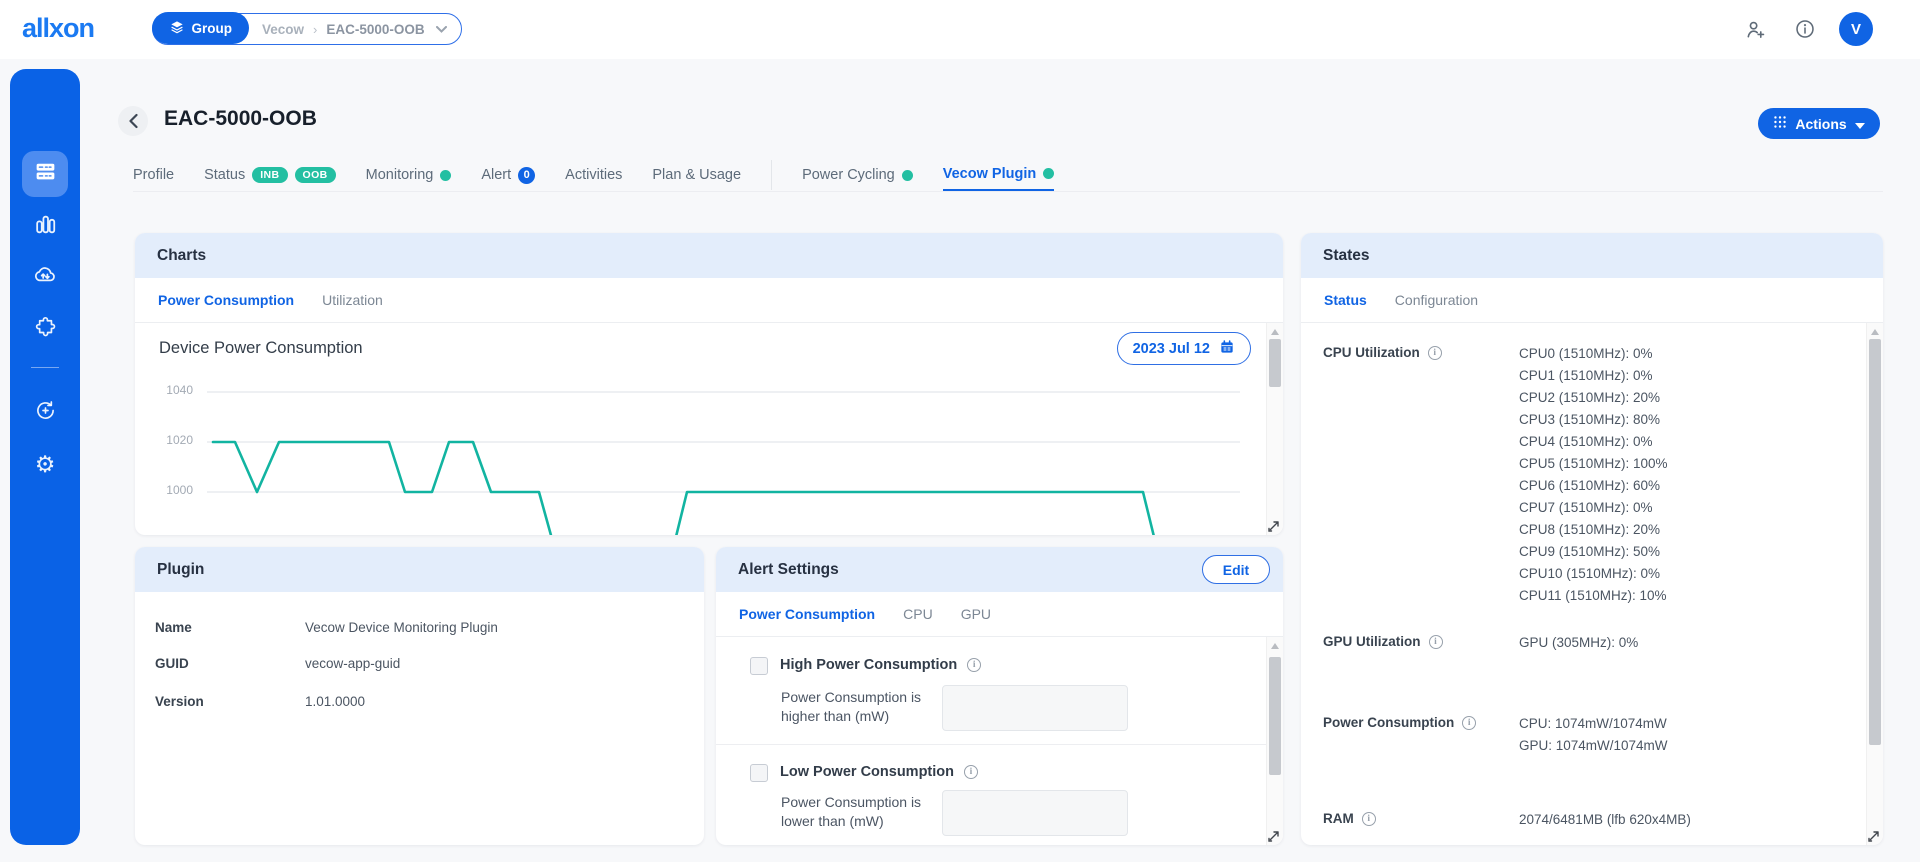 The width and height of the screenshot is (1920, 862). I want to click on sidebar-divider, so click(45, 367).